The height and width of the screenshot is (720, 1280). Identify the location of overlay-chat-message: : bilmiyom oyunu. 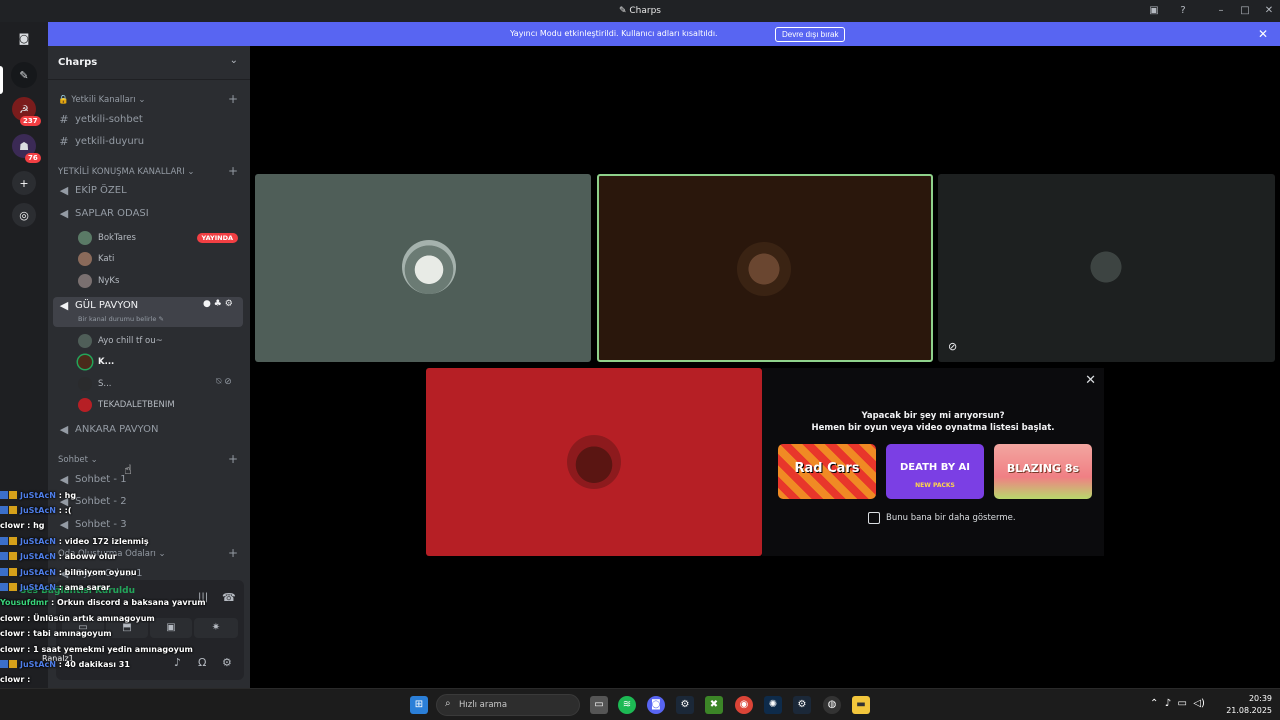
(97, 572).